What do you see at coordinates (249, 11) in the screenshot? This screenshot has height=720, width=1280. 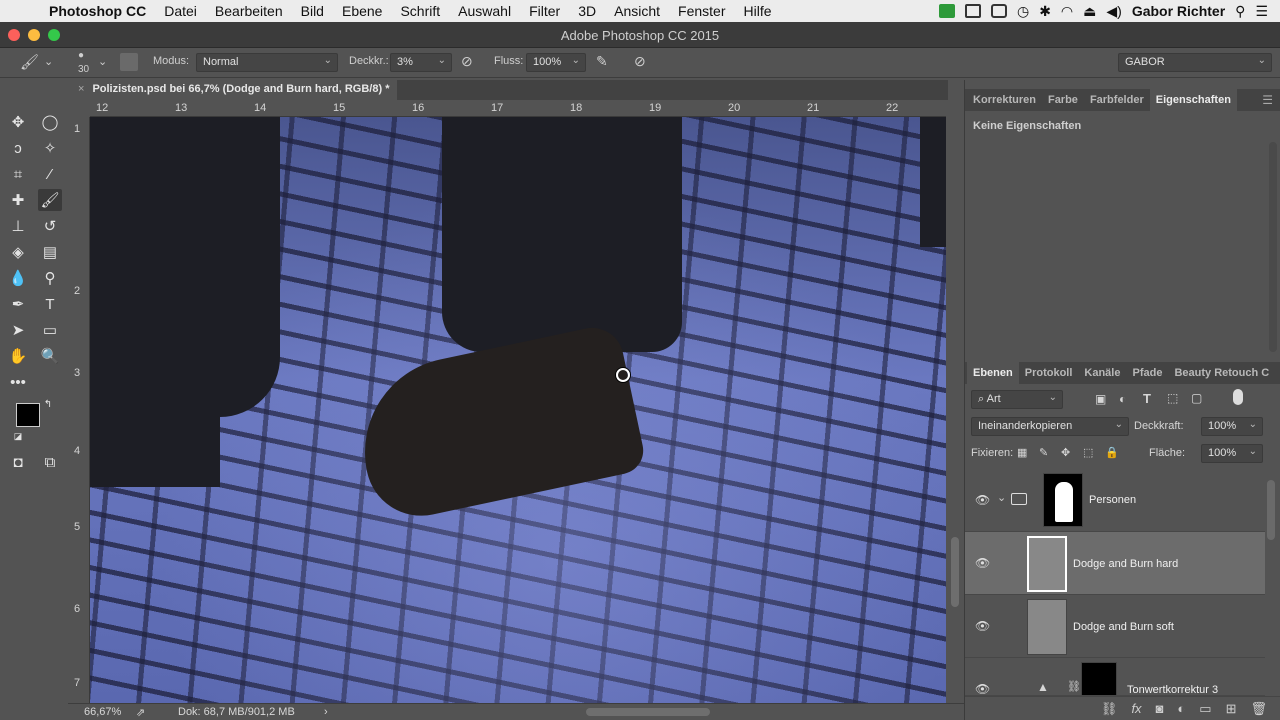 I see `menu-bearbeiten: Bearbeiten` at bounding box center [249, 11].